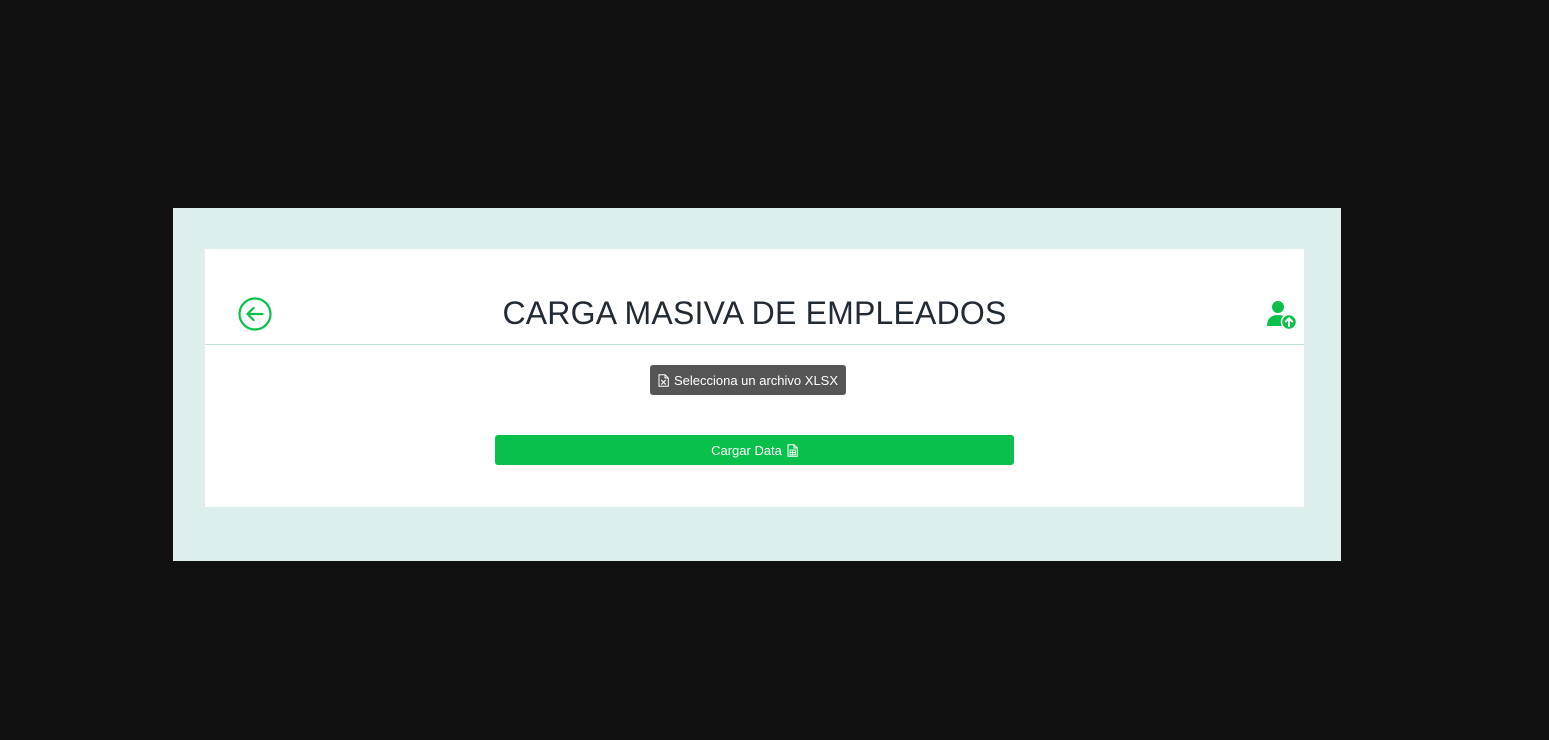  Describe the element at coordinates (1282, 315) in the screenshot. I see `user-upload-icon` at that location.